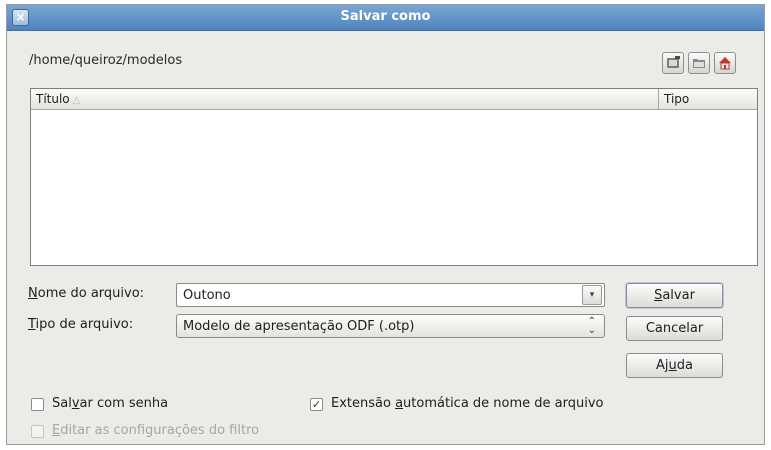 The height and width of the screenshot is (450, 771). I want to click on default-directory-icon, so click(699, 63).